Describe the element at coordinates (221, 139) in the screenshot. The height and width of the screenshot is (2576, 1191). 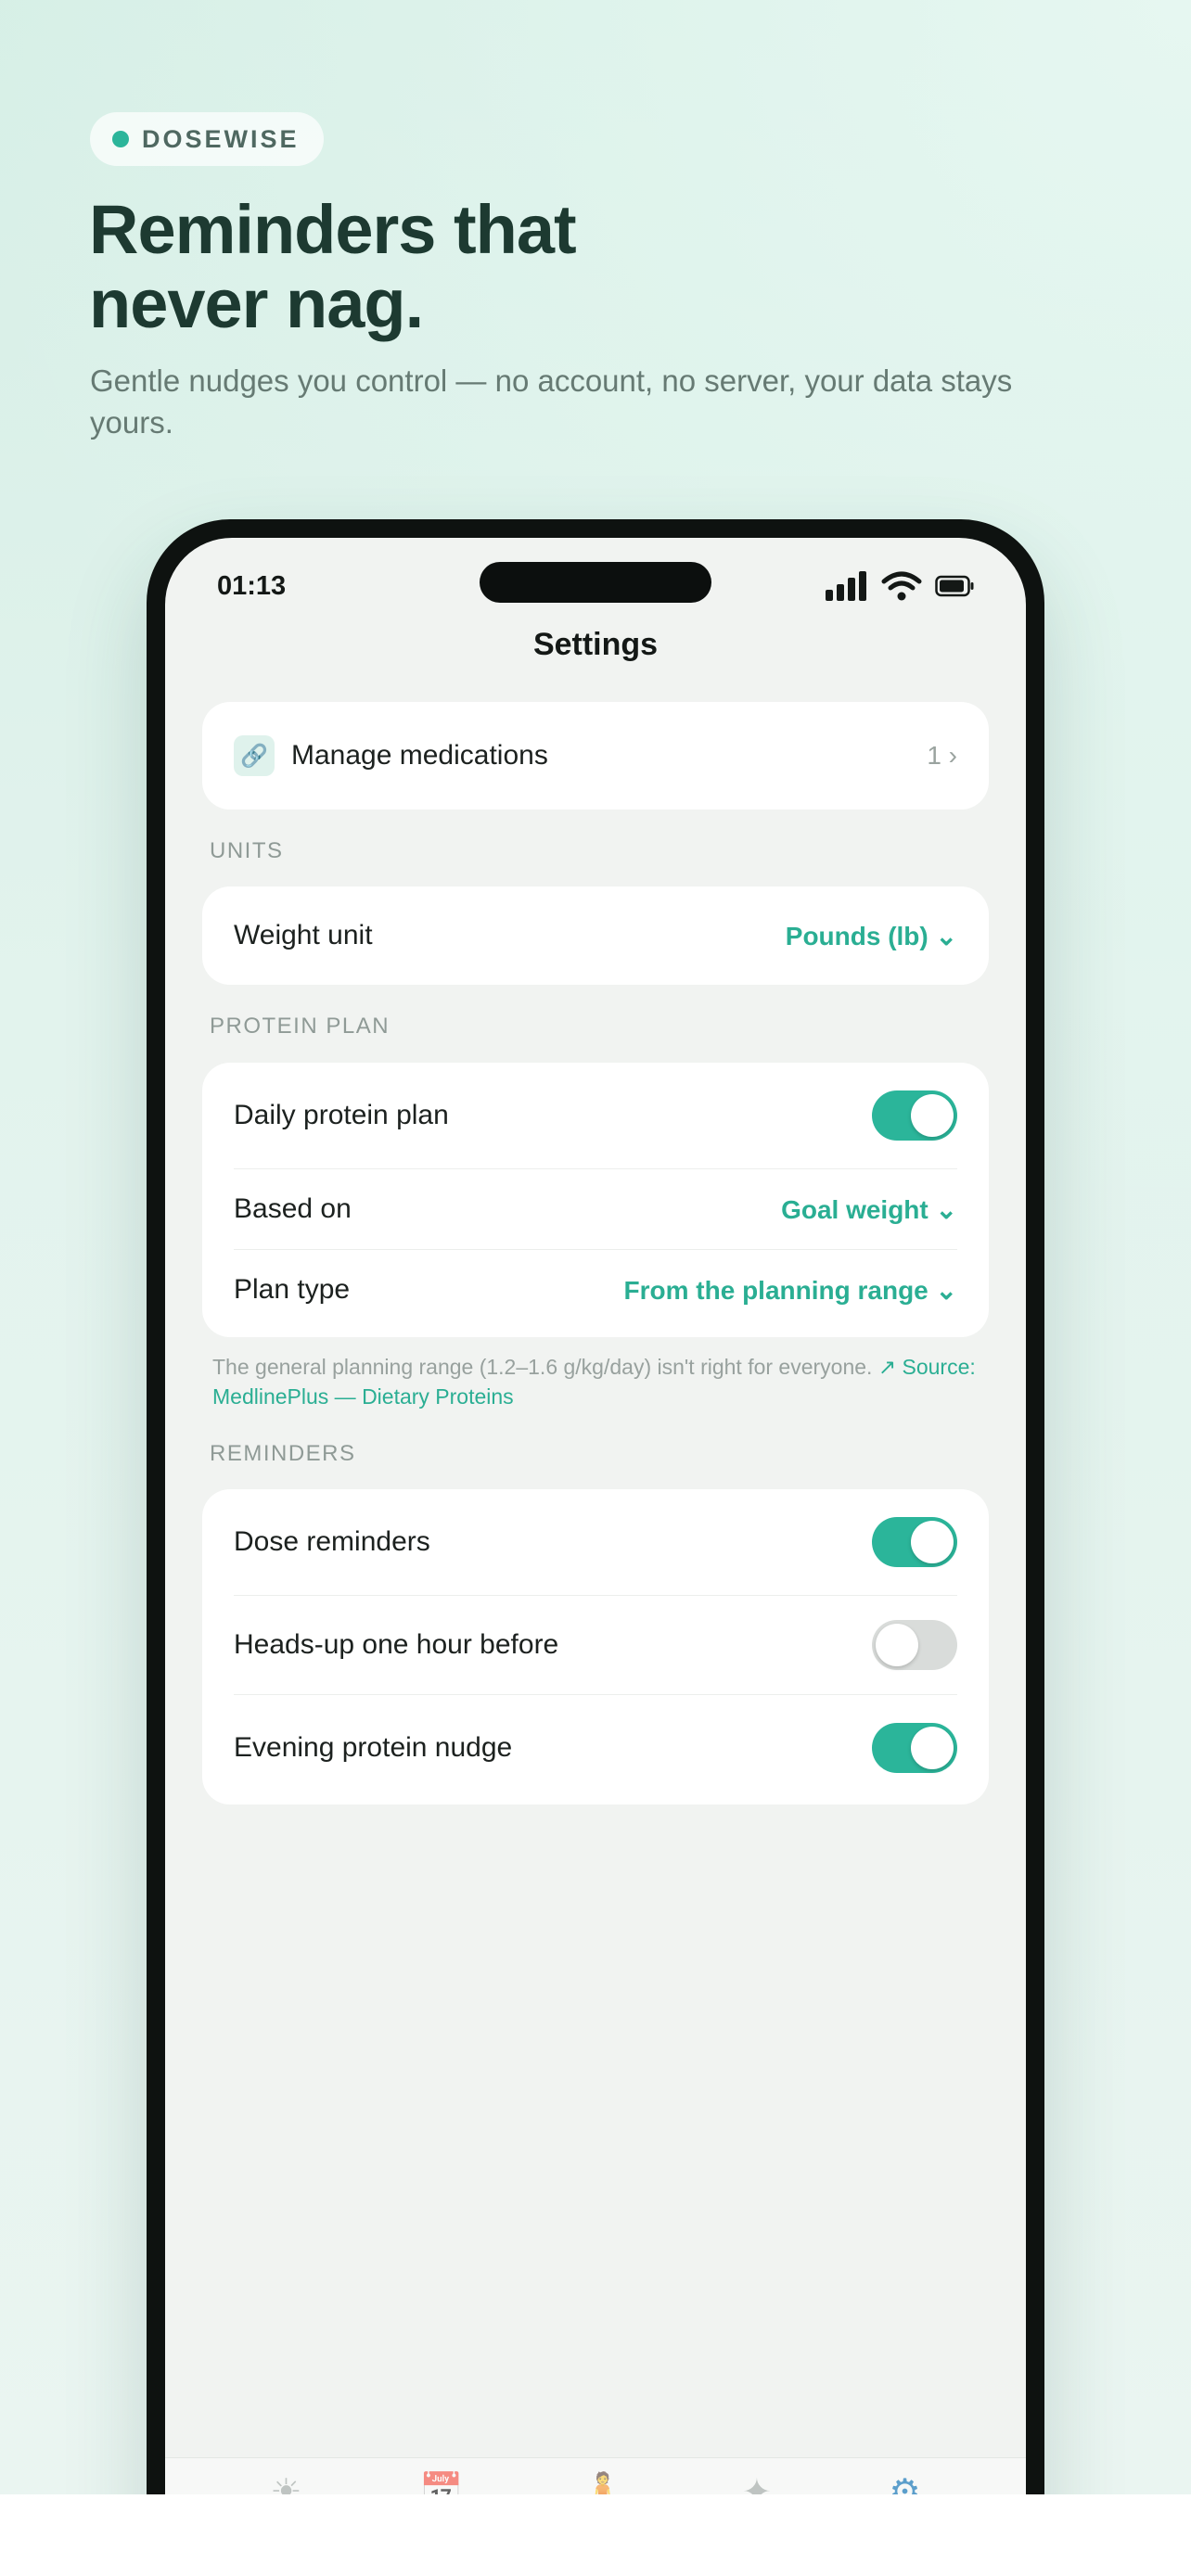
I see `brand-name: DOSEWISE` at that location.